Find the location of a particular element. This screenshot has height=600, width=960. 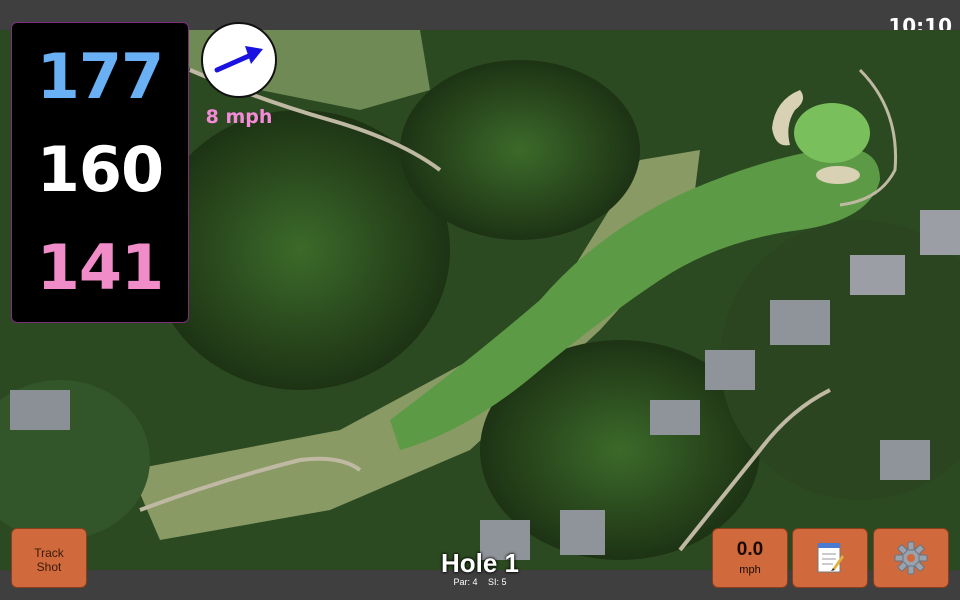

hole-stroke-index: SI: 5 is located at coordinates (497, 582).